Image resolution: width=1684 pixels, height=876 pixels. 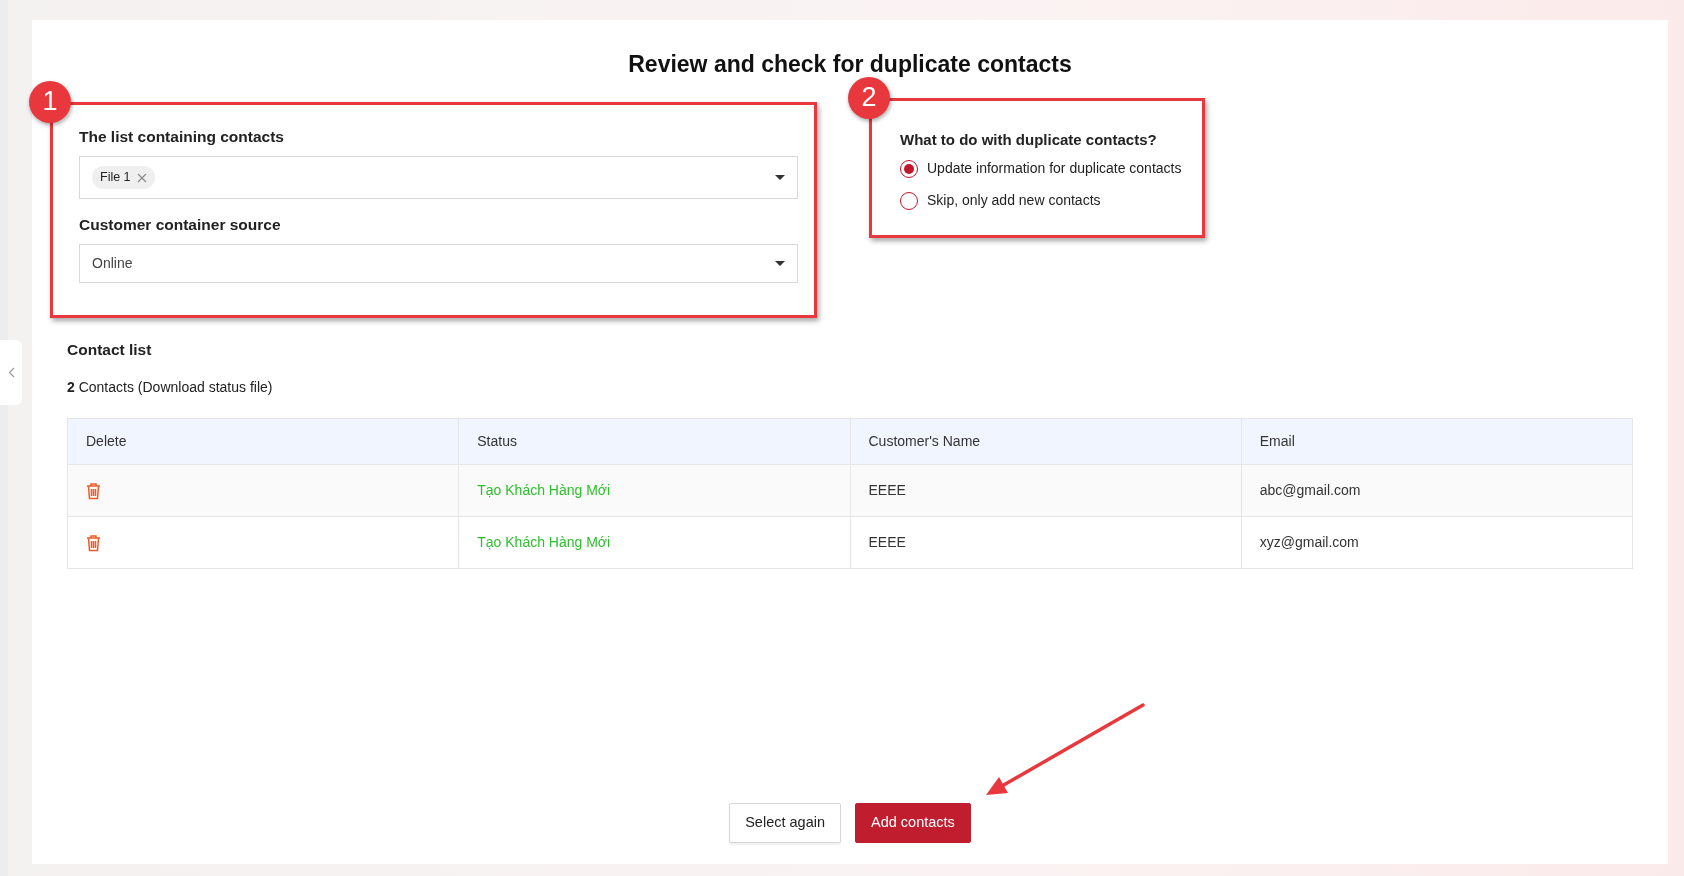 What do you see at coordinates (141, 177) in the screenshot?
I see `close-icon` at bounding box center [141, 177].